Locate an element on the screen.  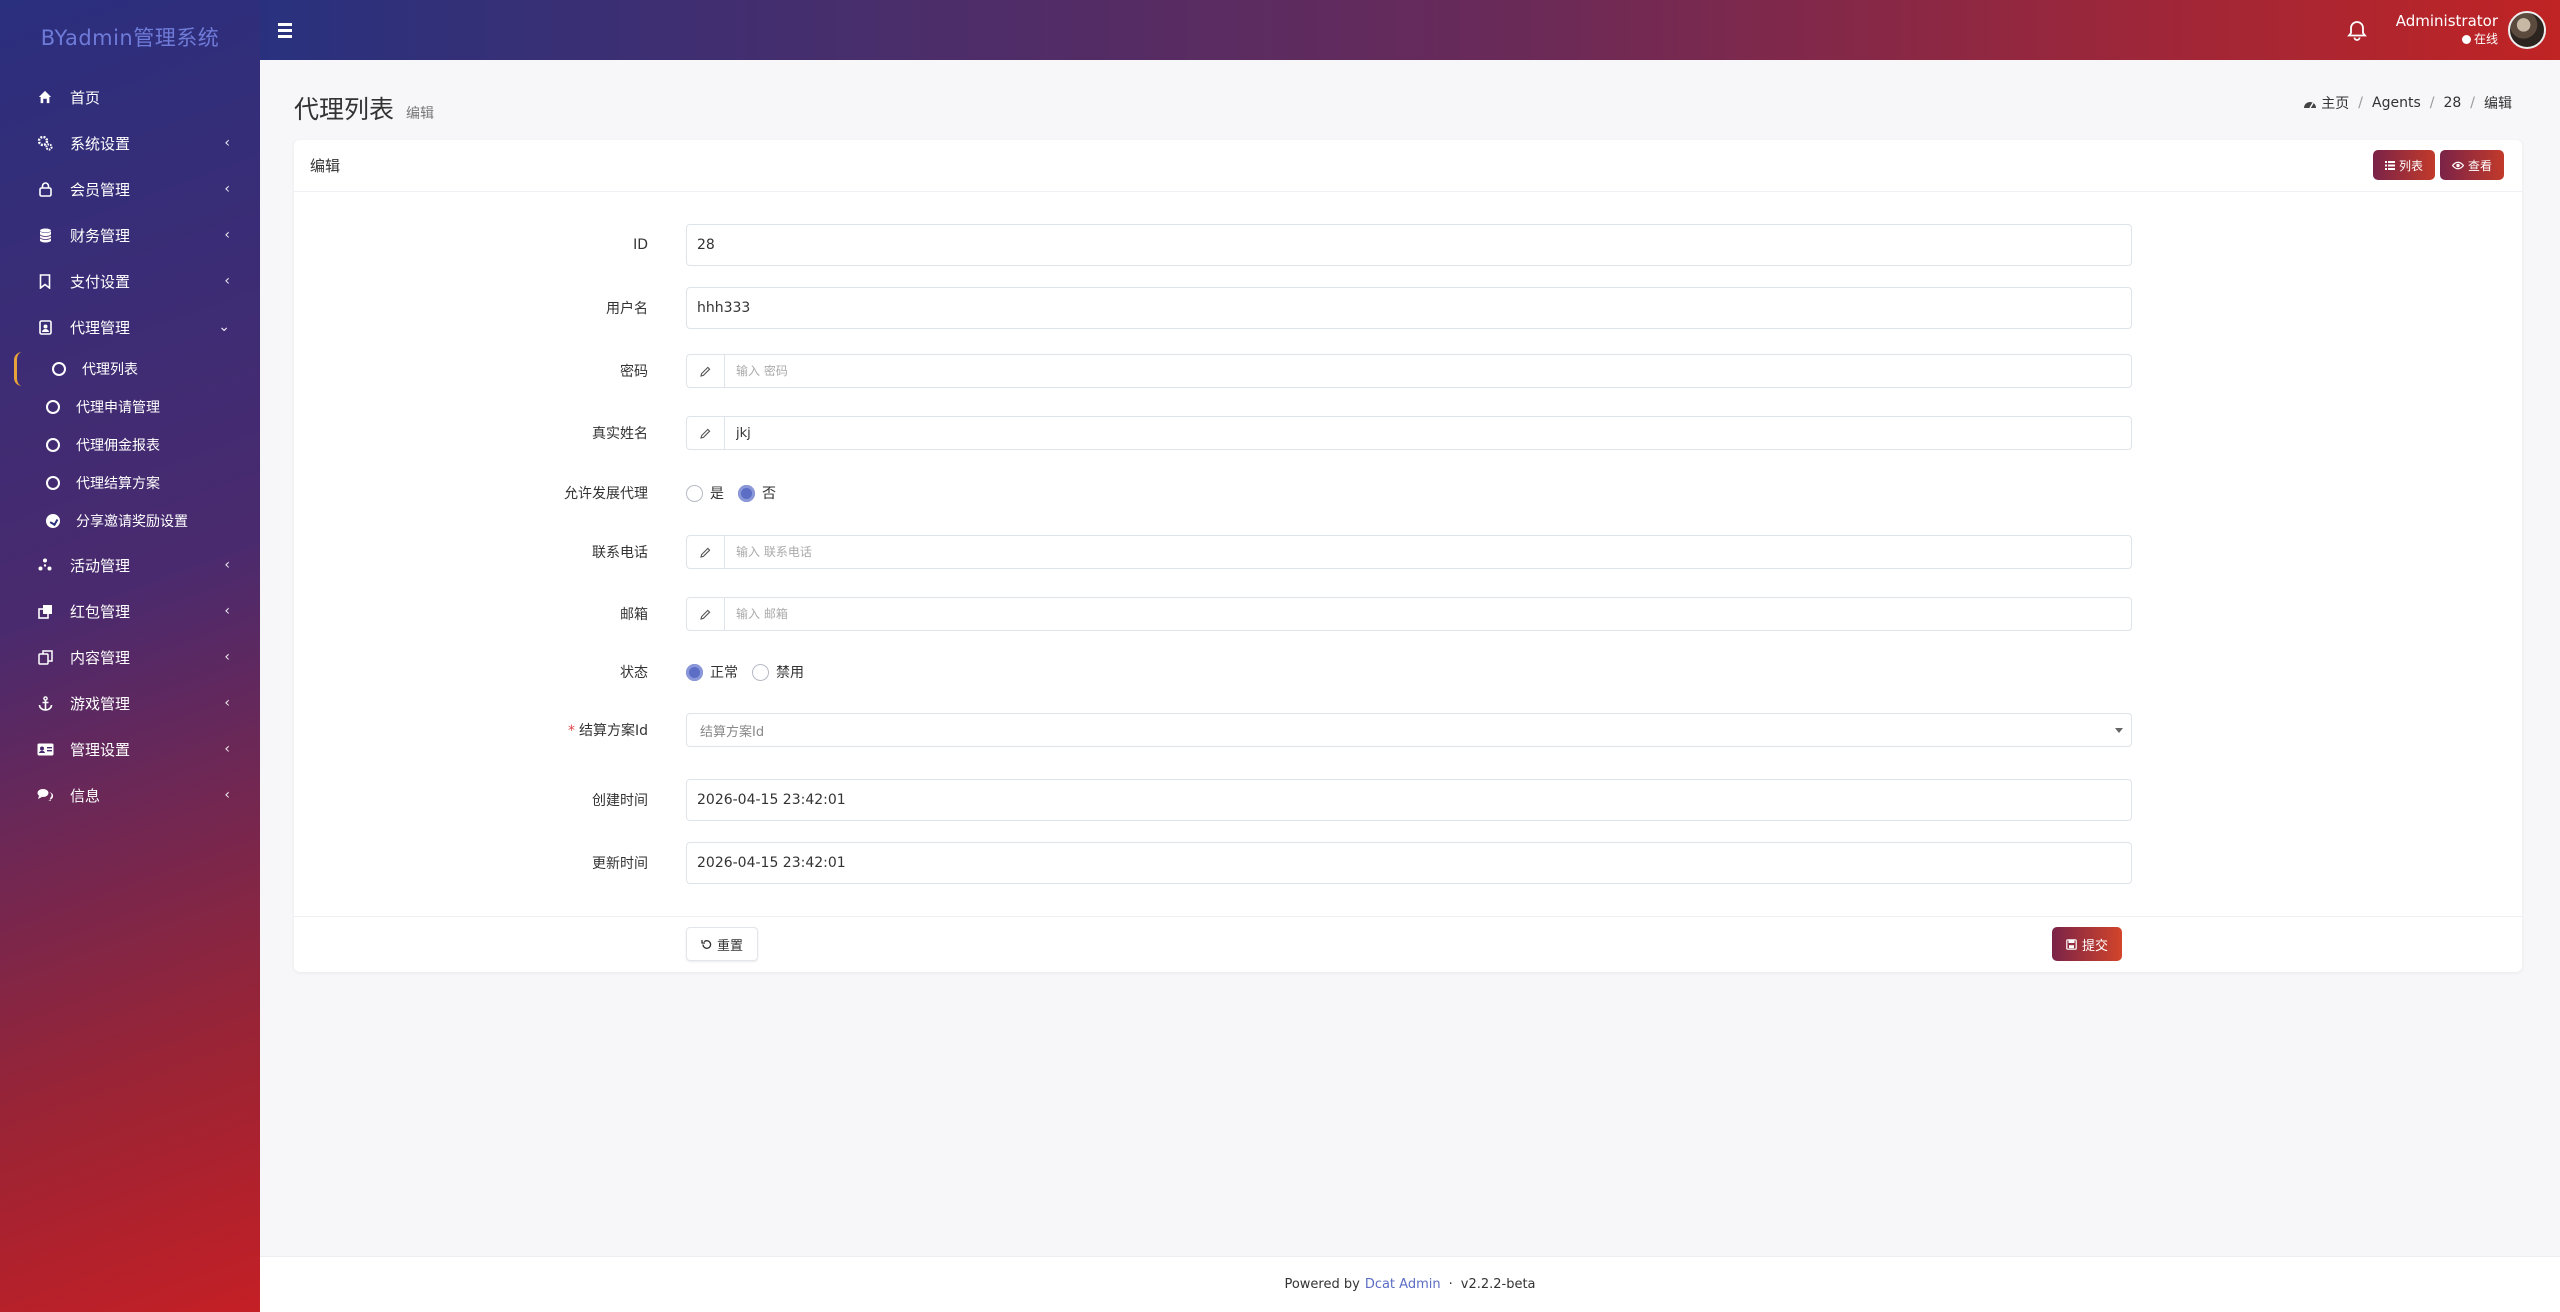
user-info: Administrator 在线 is located at coordinates (2447, 30).